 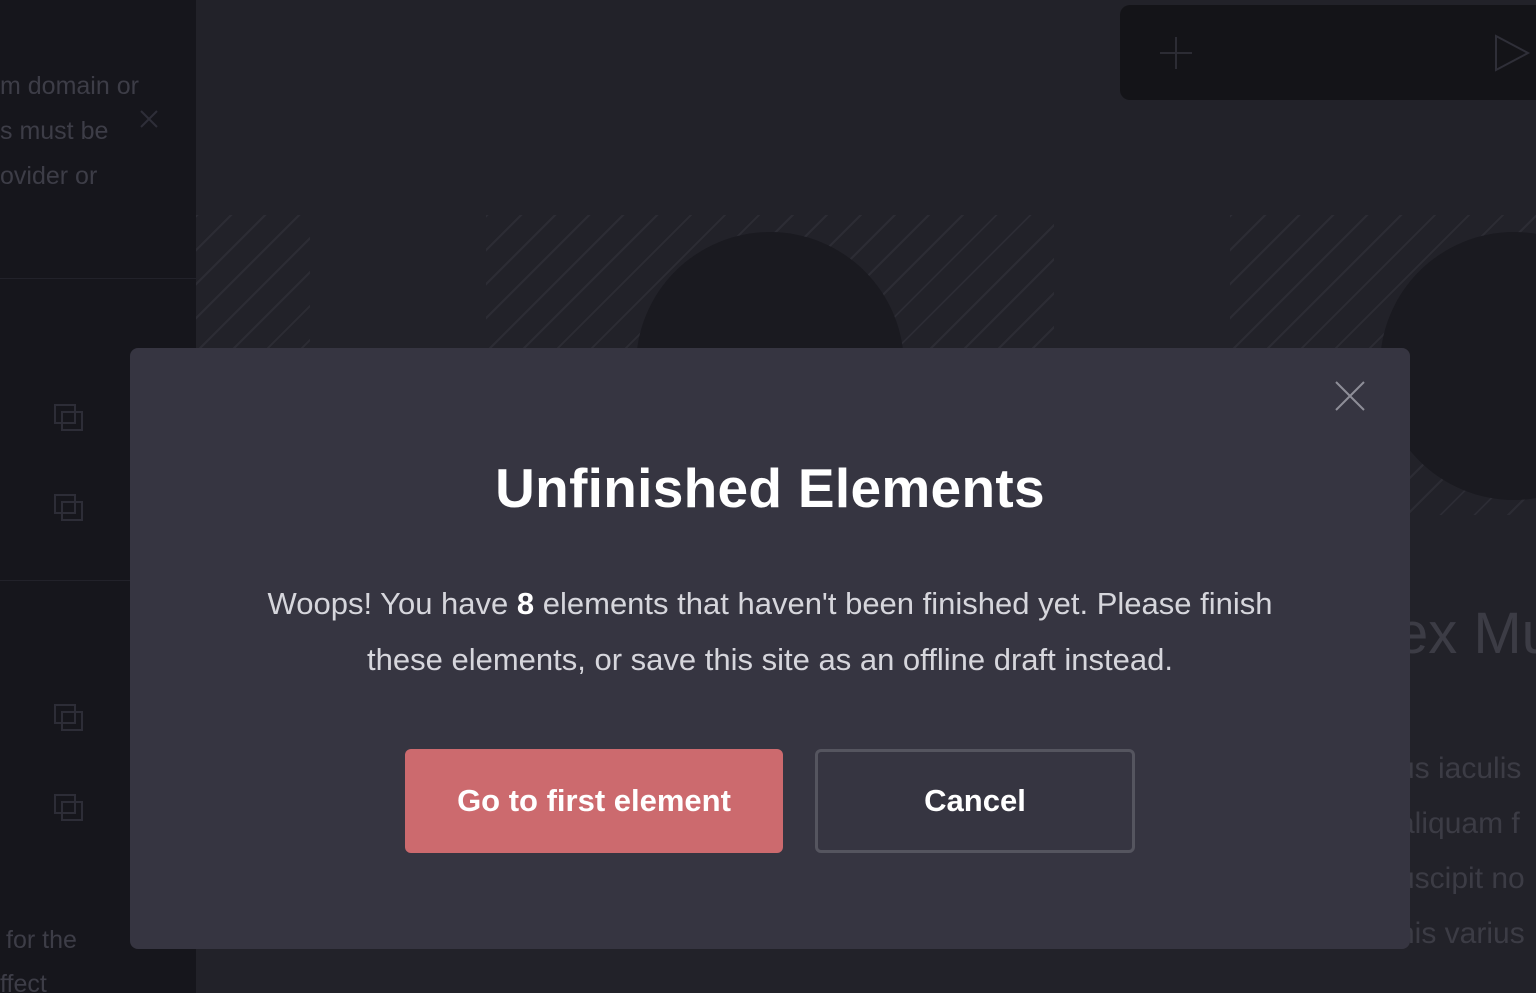 I want to click on modal-title: Unfinished Elements, so click(x=770, y=488).